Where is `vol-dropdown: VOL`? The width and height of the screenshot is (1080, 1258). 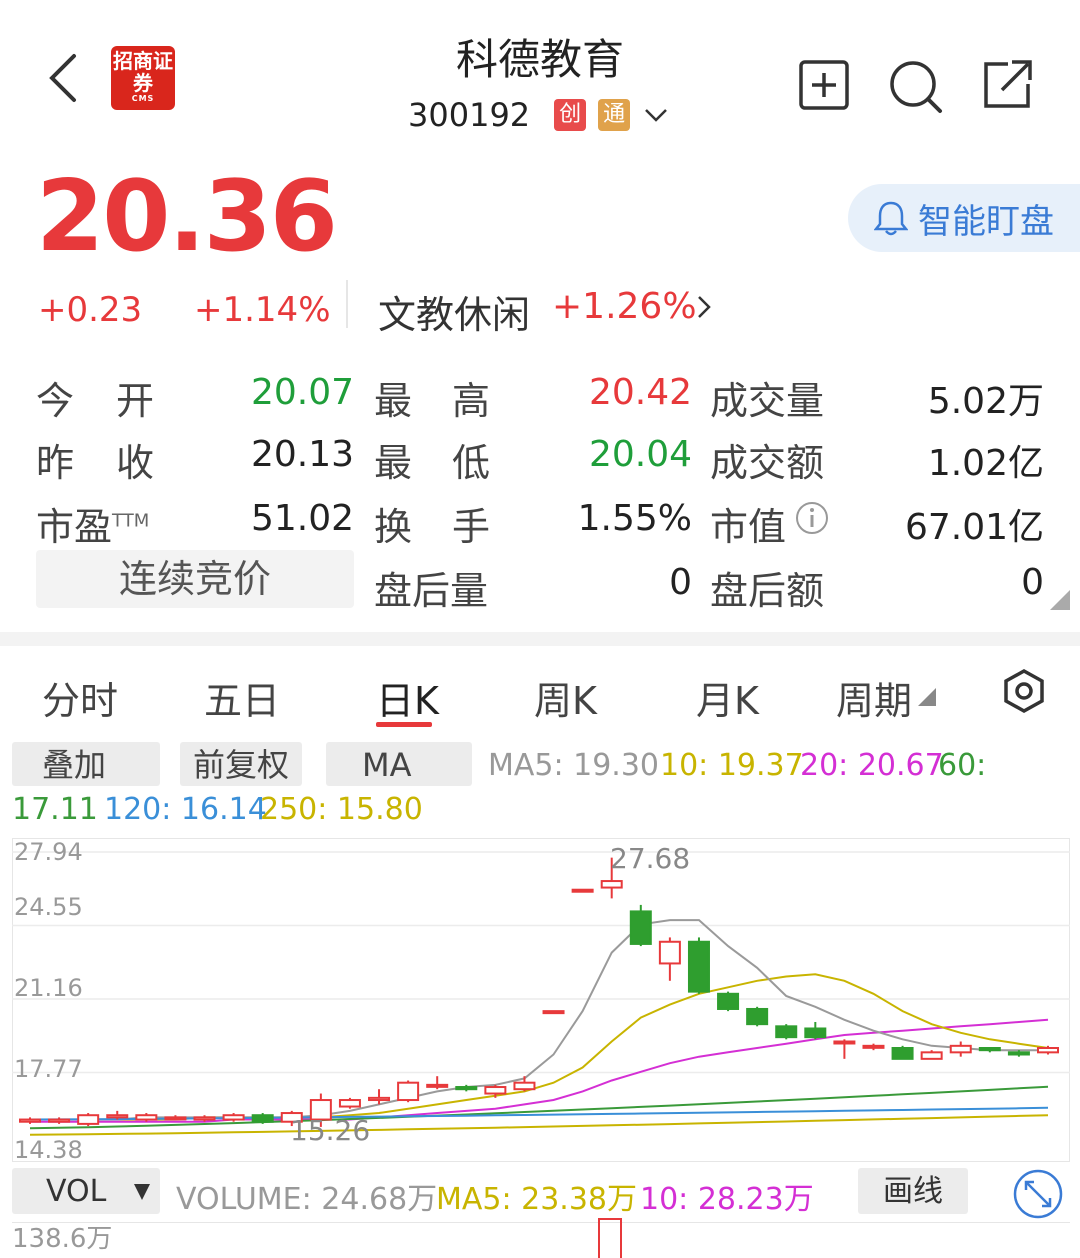 vol-dropdown: VOL is located at coordinates (86, 1191).